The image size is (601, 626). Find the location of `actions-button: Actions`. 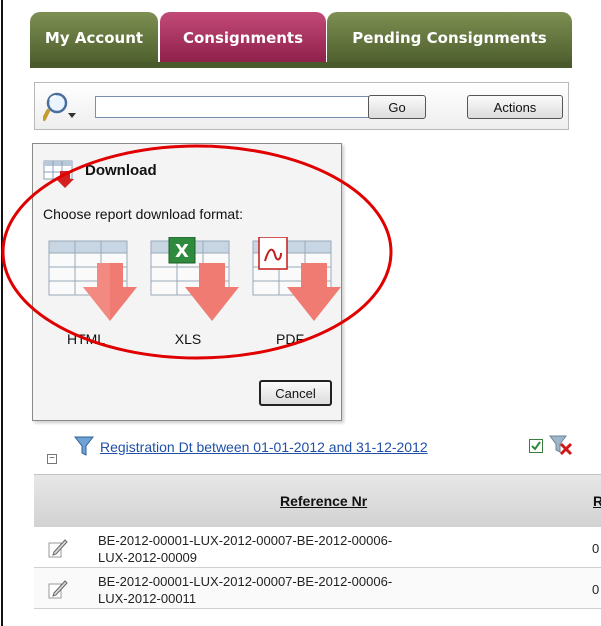

actions-button: Actions is located at coordinates (515, 107).